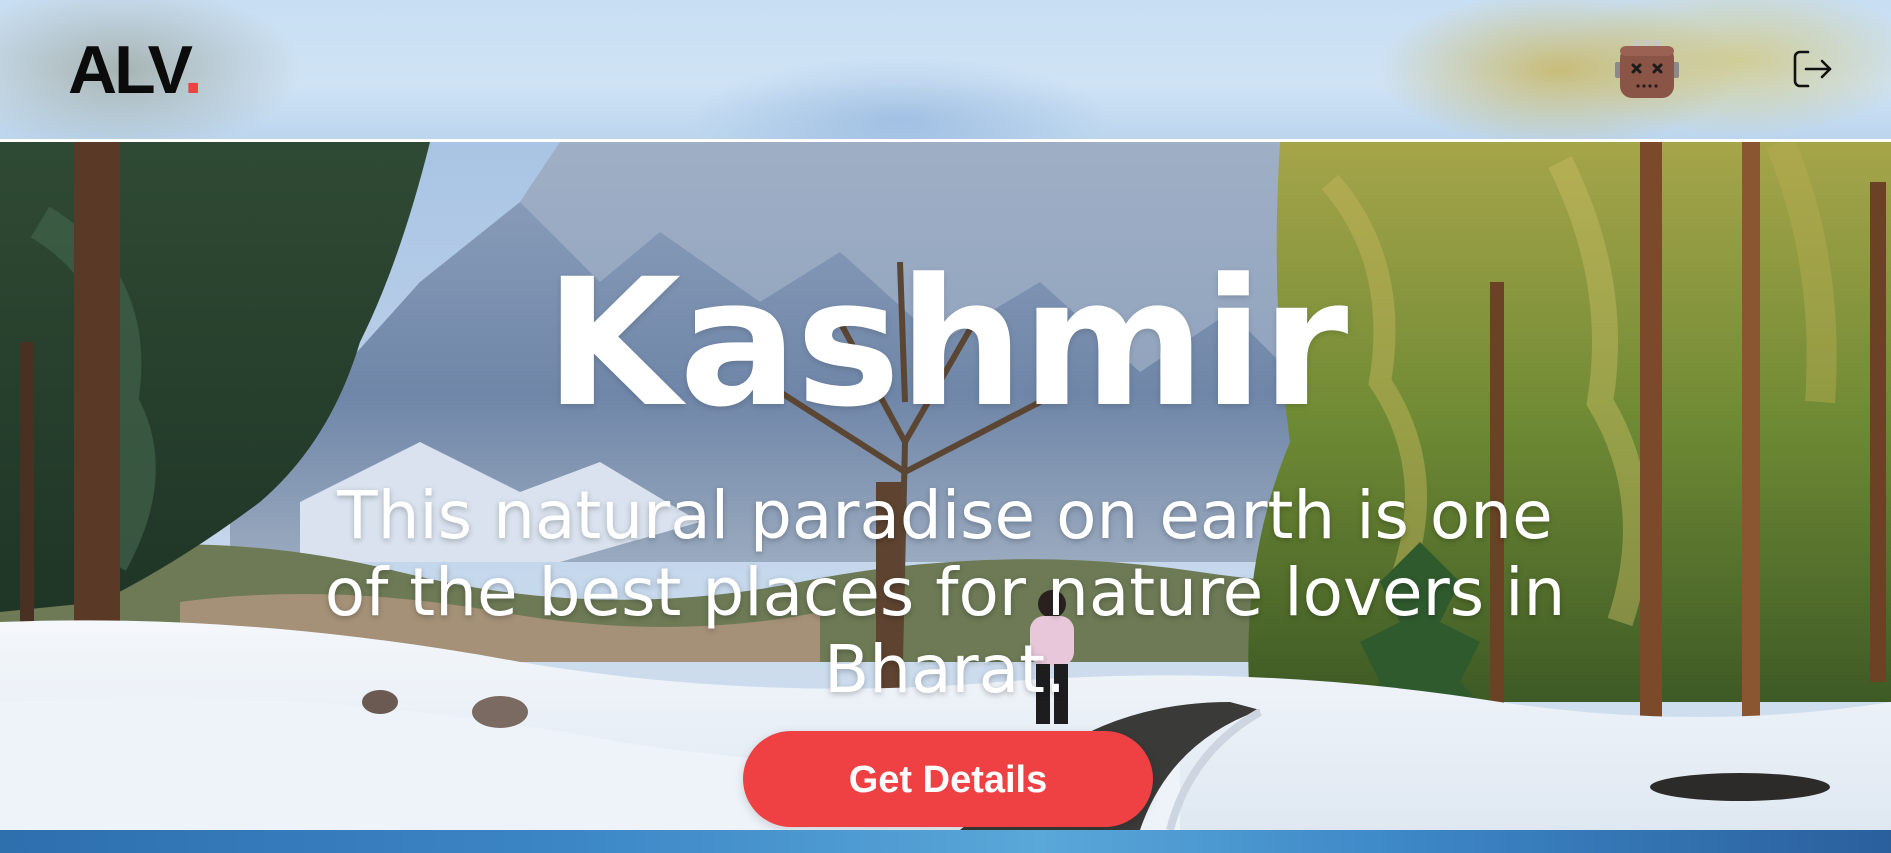 The image size is (1891, 853). Describe the element at coordinates (1647, 70) in the screenshot. I see `robot-avatar-icon` at that location.